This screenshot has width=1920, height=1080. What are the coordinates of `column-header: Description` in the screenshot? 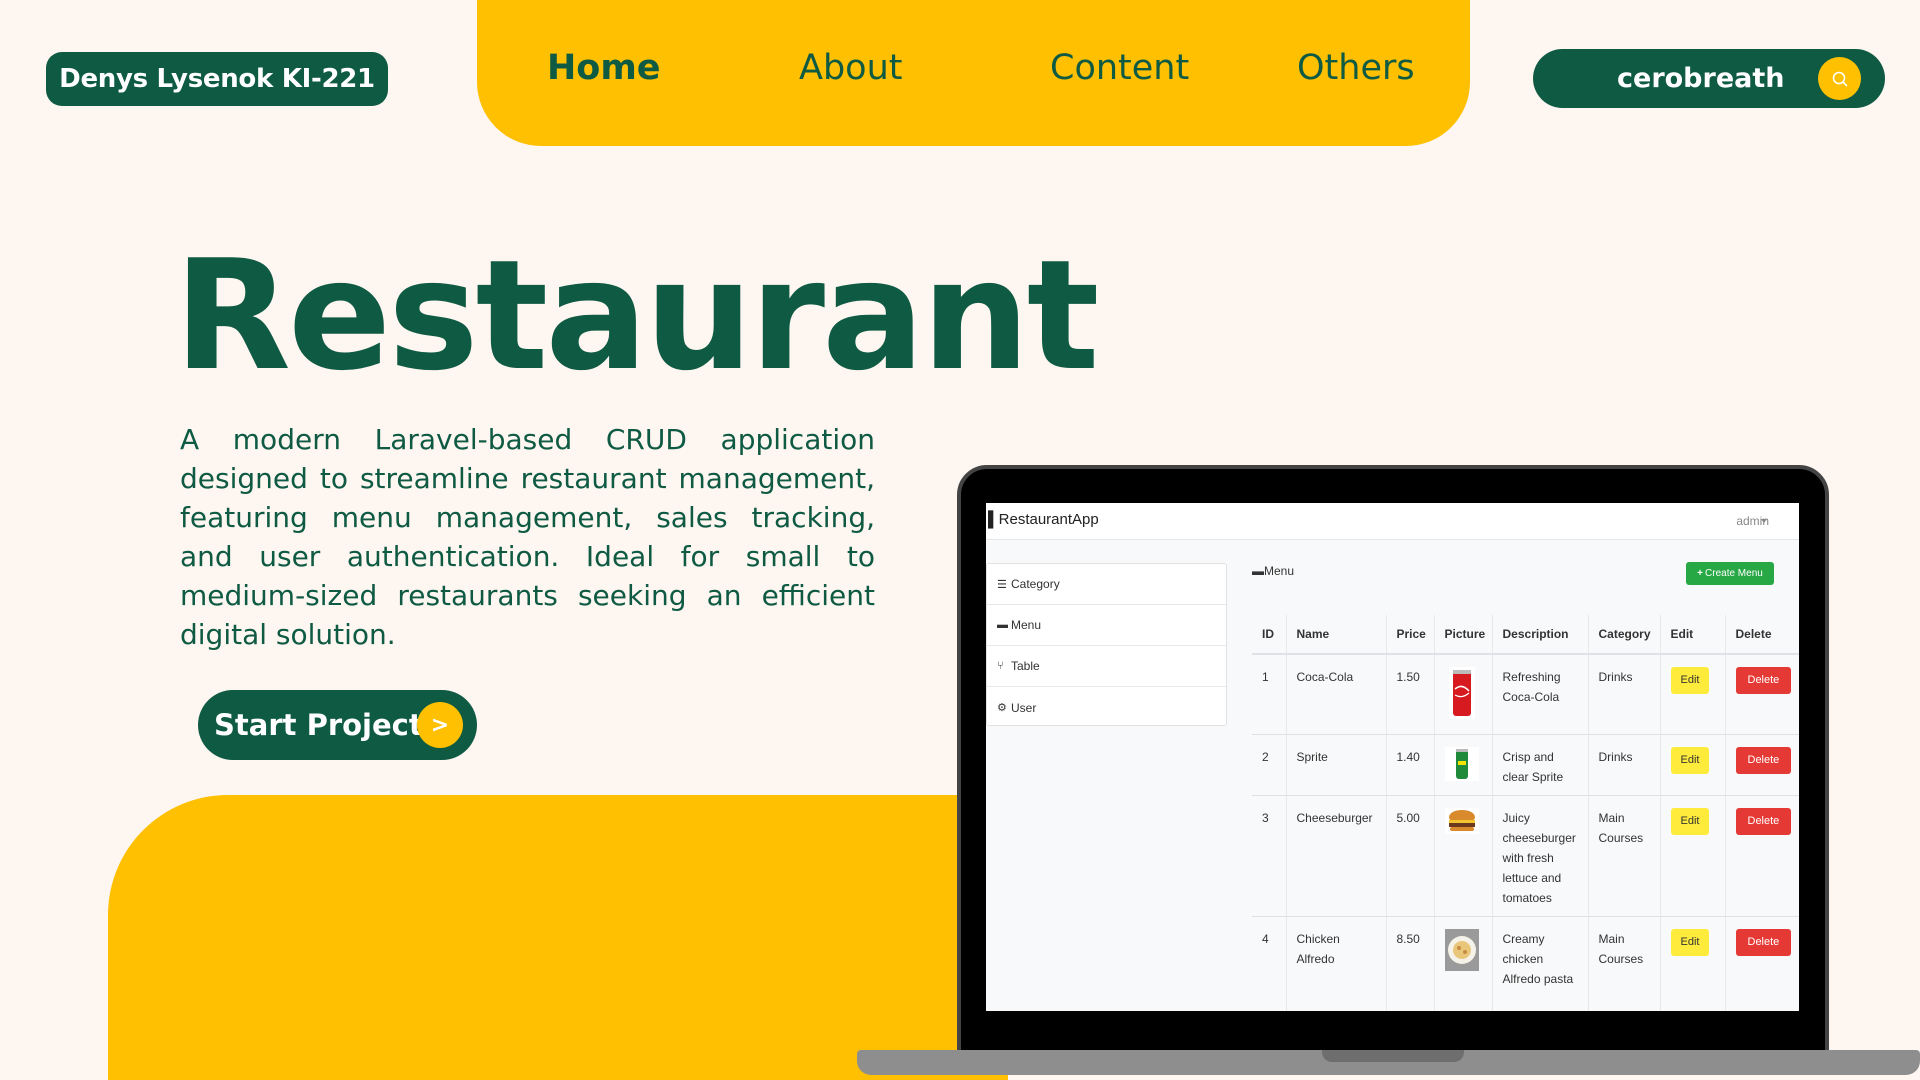 It's located at (1540, 635).